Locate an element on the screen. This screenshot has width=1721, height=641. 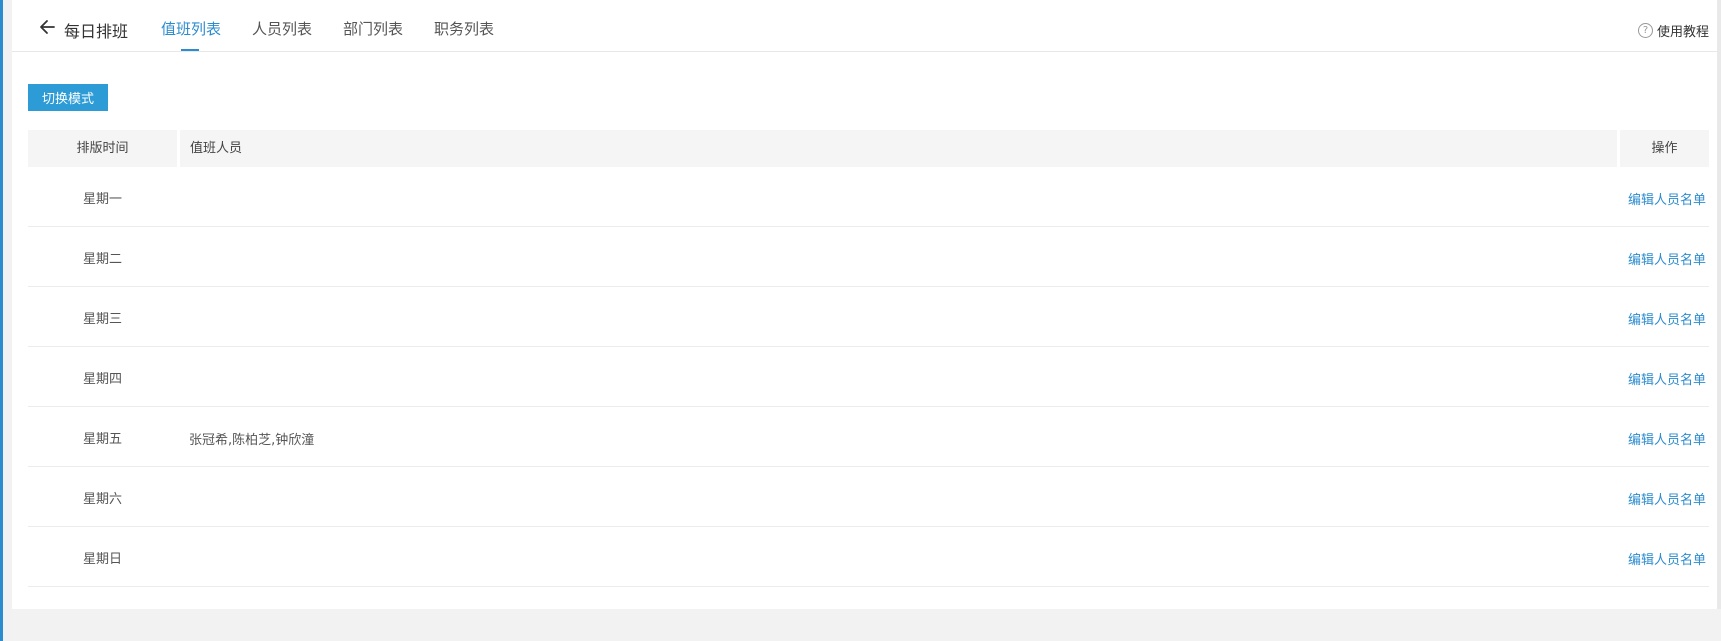
page-header: 每日排班 值班列表 人员列表 部门列表 职务列表 ? 使用教程 is located at coordinates (866, 26).